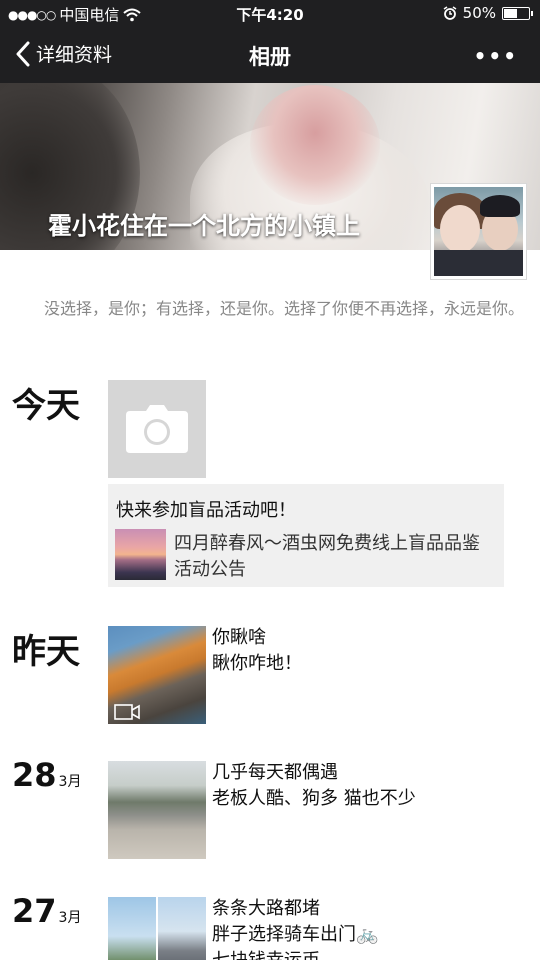  I want to click on alarm-icon, so click(450, 13).